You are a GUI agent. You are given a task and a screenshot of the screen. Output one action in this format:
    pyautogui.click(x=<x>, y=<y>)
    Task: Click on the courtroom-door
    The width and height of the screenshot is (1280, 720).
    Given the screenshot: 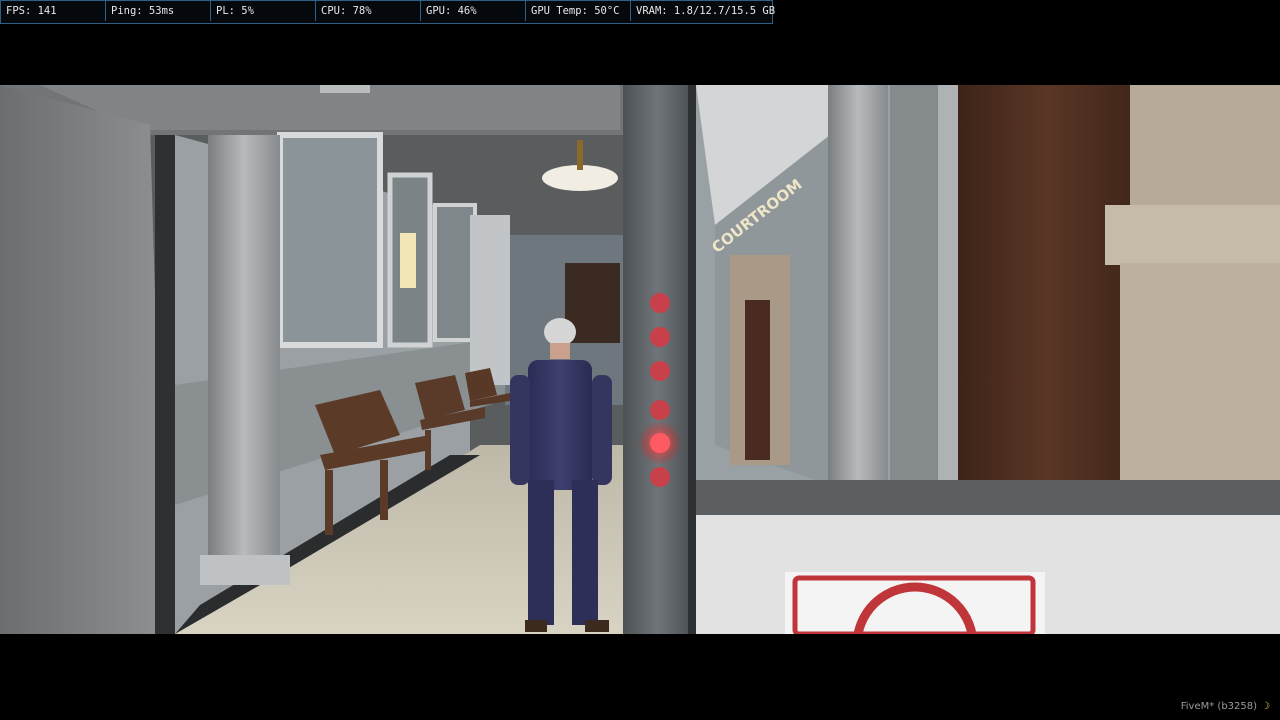 What is the action you would take?
    pyautogui.click(x=757, y=380)
    